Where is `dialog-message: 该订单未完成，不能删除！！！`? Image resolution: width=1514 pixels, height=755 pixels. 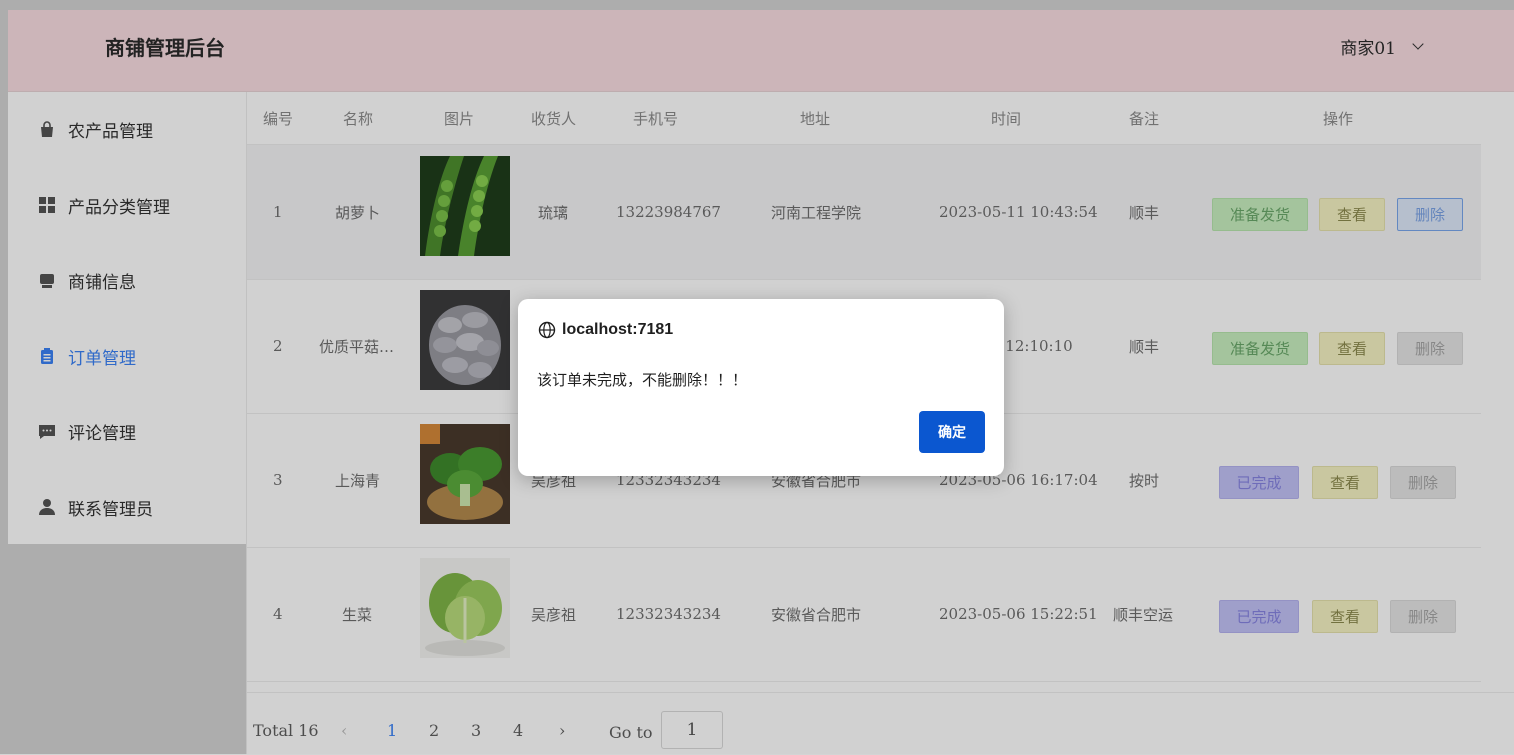 dialog-message: 该订单未完成，不能删除！！！ is located at coordinates (642, 380).